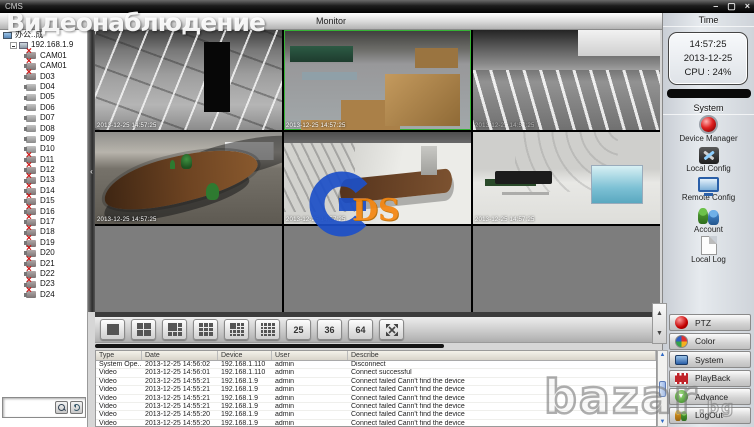 The width and height of the screenshot is (754, 427). Describe the element at coordinates (43, 45) in the screenshot. I see `tree-device-node: 192.168.1.9` at that location.